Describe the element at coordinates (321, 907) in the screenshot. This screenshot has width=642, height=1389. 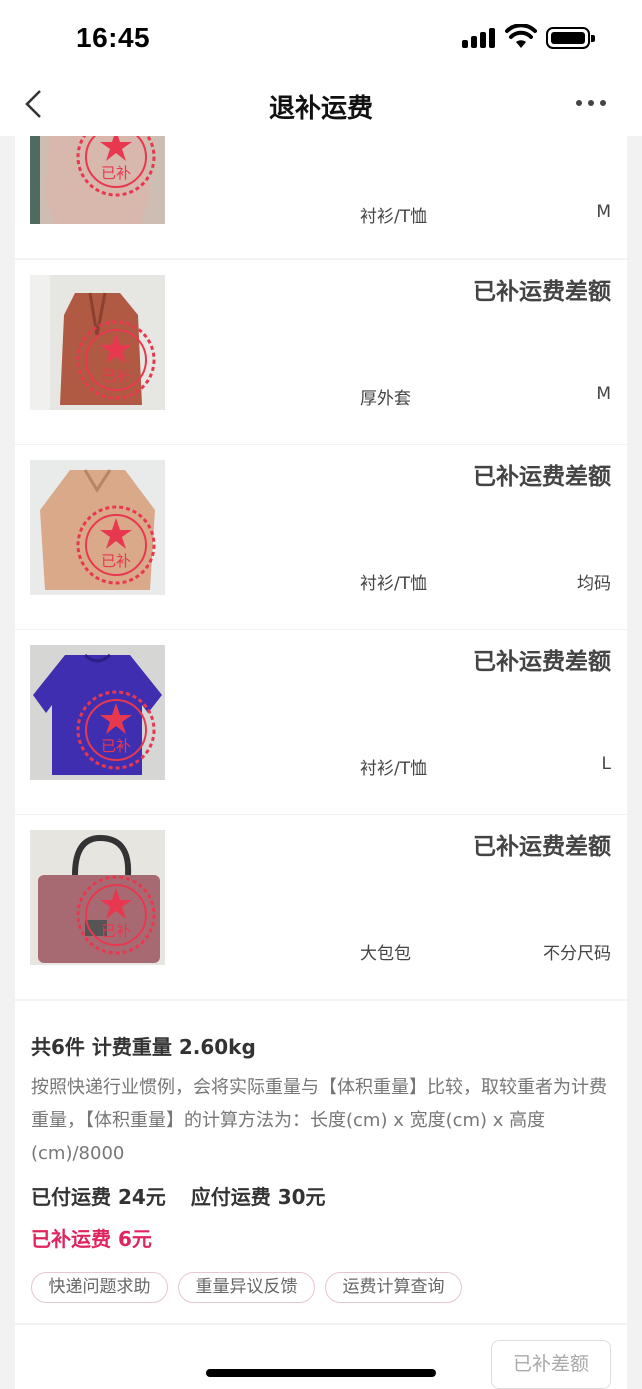
I see `list-item: 已补 已补运费差额 大包包 不分尺码` at that location.